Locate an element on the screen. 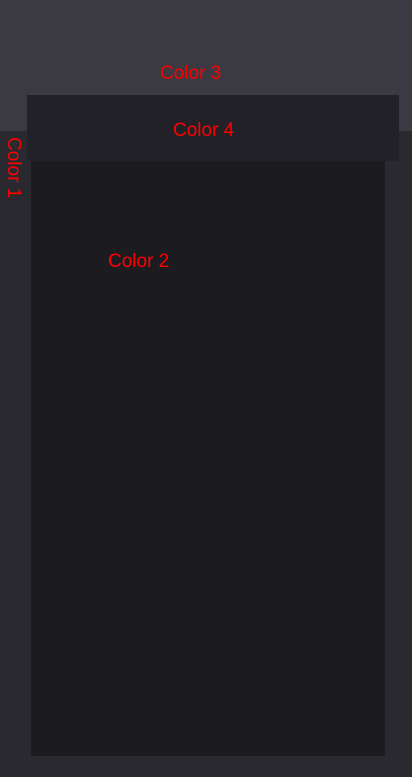 Image resolution: width=412 pixels, height=777 pixels. color-2-label: Color 2 is located at coordinates (139, 261).